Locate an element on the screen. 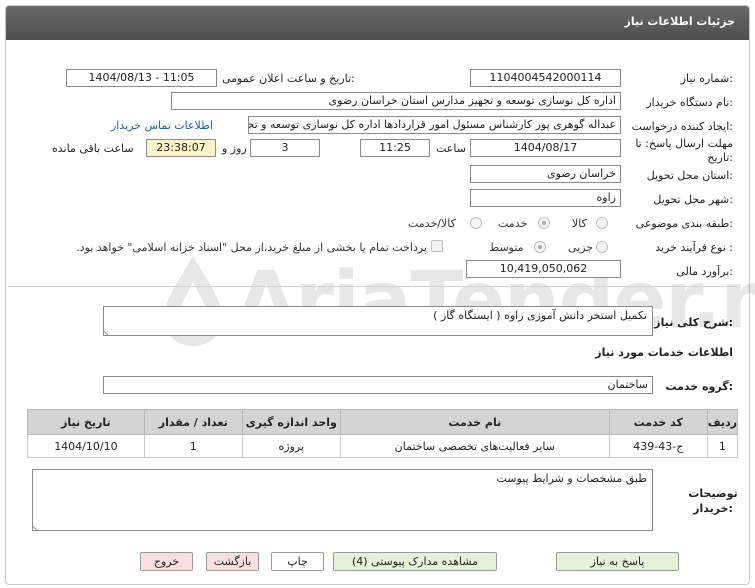 Image resolution: width=755 pixels, height=588 pixels. reply-button: پاسخ به نیاز is located at coordinates (617, 561).